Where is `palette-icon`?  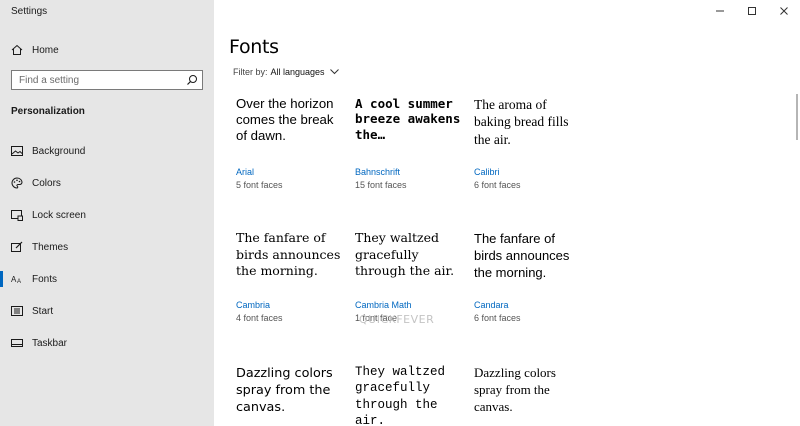 palette-icon is located at coordinates (17, 183).